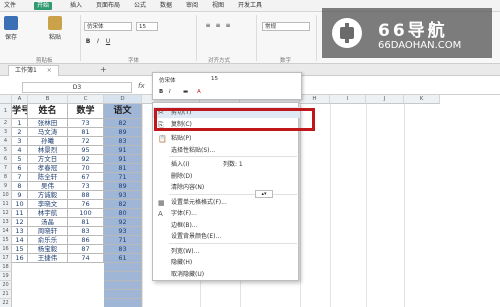 The height and width of the screenshot is (307, 500). I want to click on italic-button: I, so click(98, 42).